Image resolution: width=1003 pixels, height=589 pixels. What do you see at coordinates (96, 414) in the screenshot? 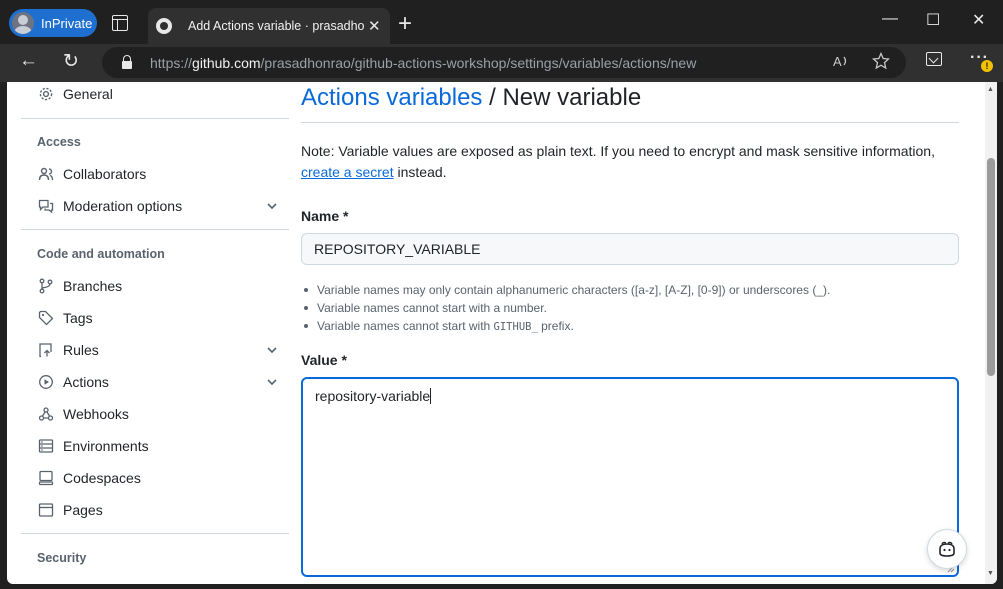
I see `sidebar-item-label: Webhooks` at bounding box center [96, 414].